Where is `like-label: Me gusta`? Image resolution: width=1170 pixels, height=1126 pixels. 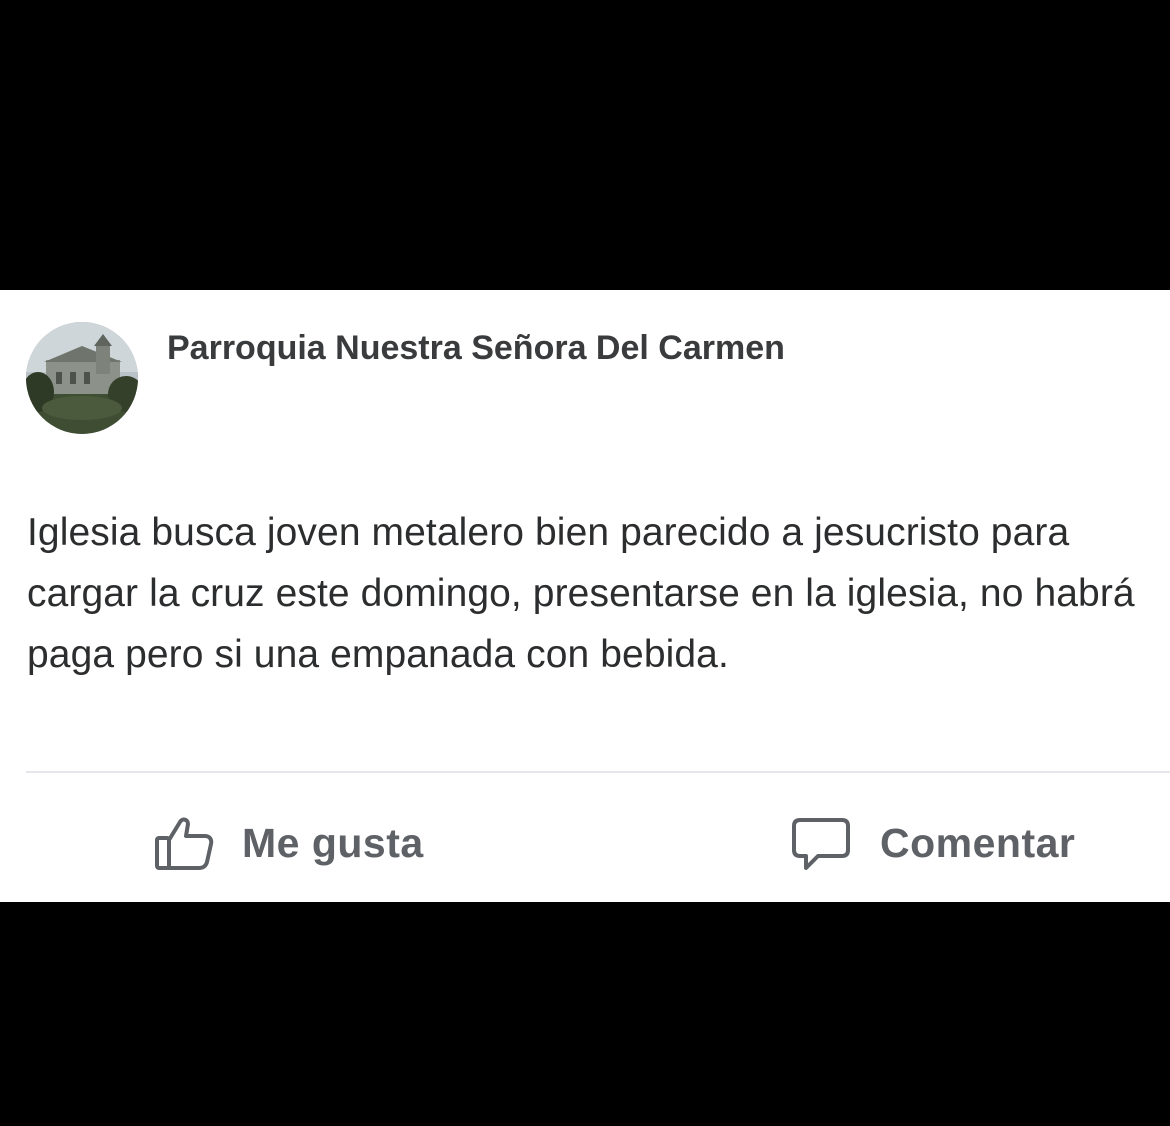 like-label: Me gusta is located at coordinates (333, 842).